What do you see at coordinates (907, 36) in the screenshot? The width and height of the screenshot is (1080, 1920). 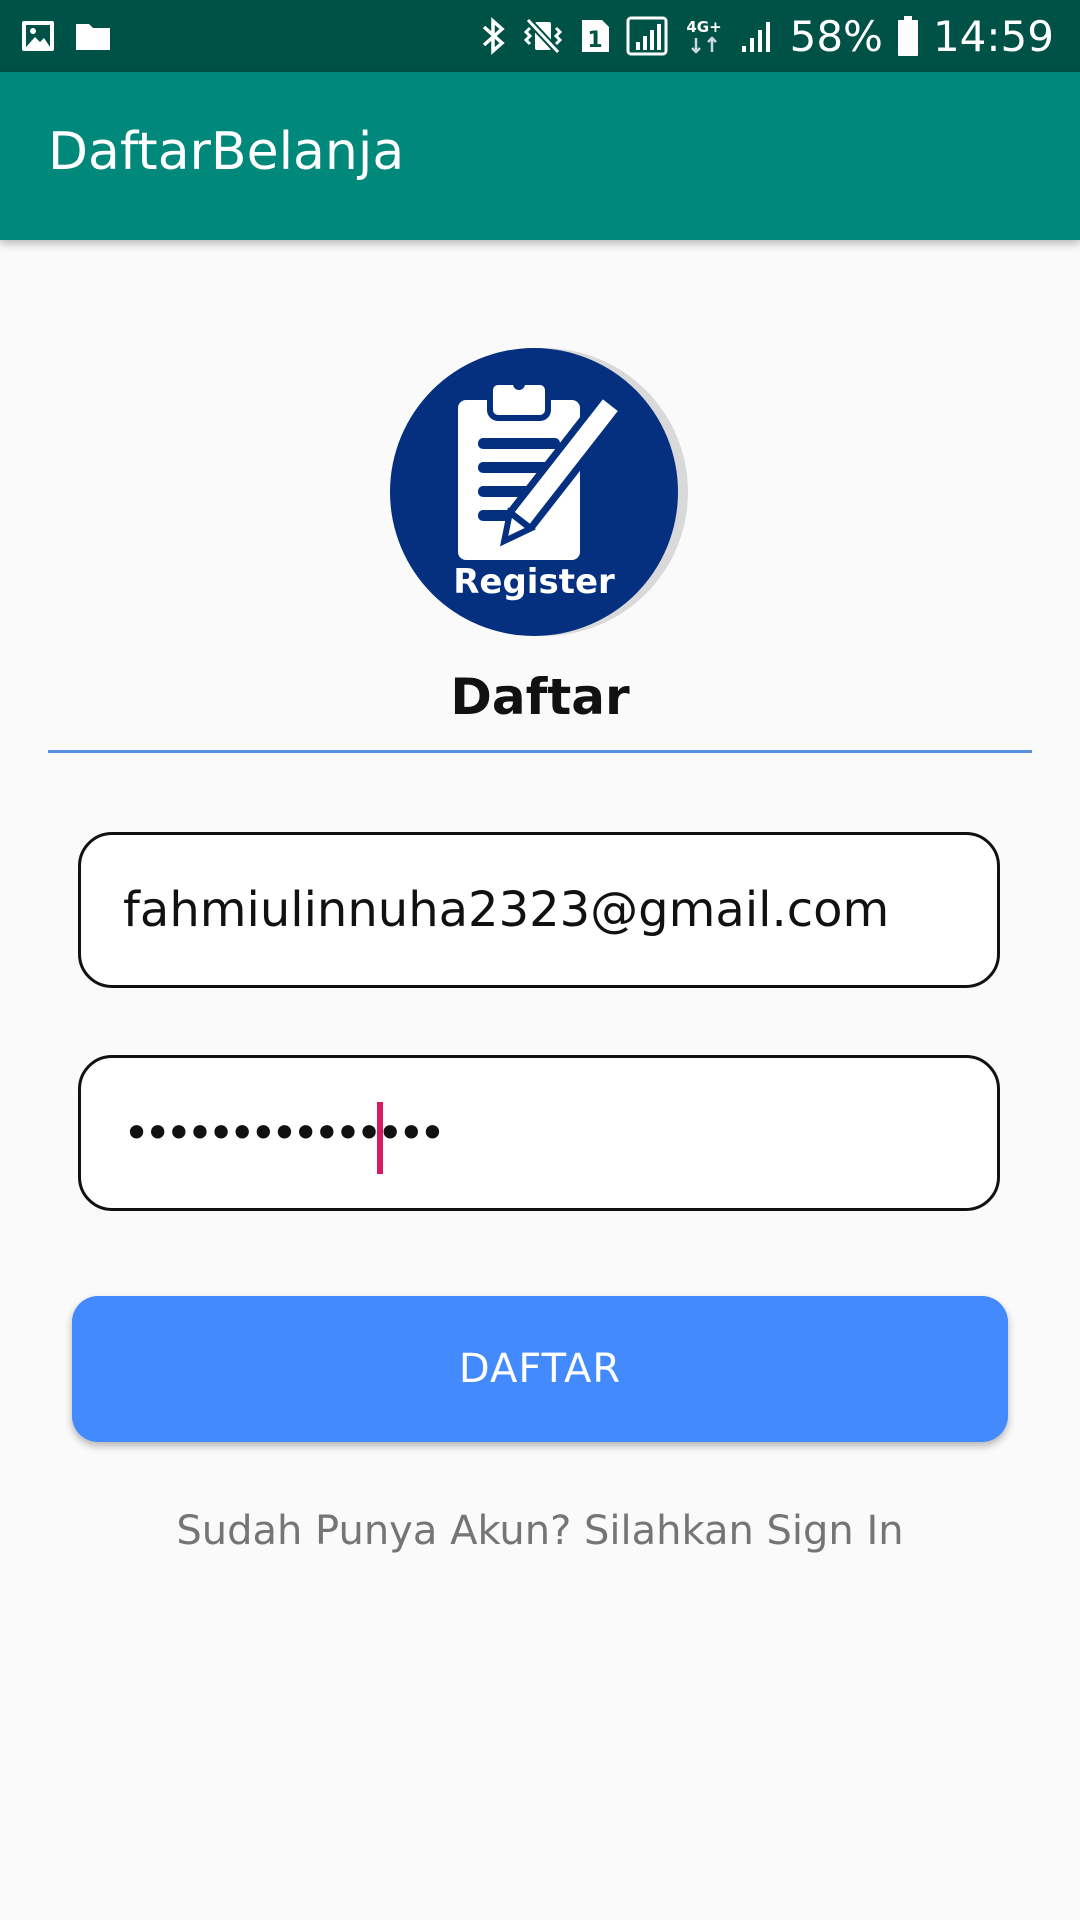 I see `battery-icon` at bounding box center [907, 36].